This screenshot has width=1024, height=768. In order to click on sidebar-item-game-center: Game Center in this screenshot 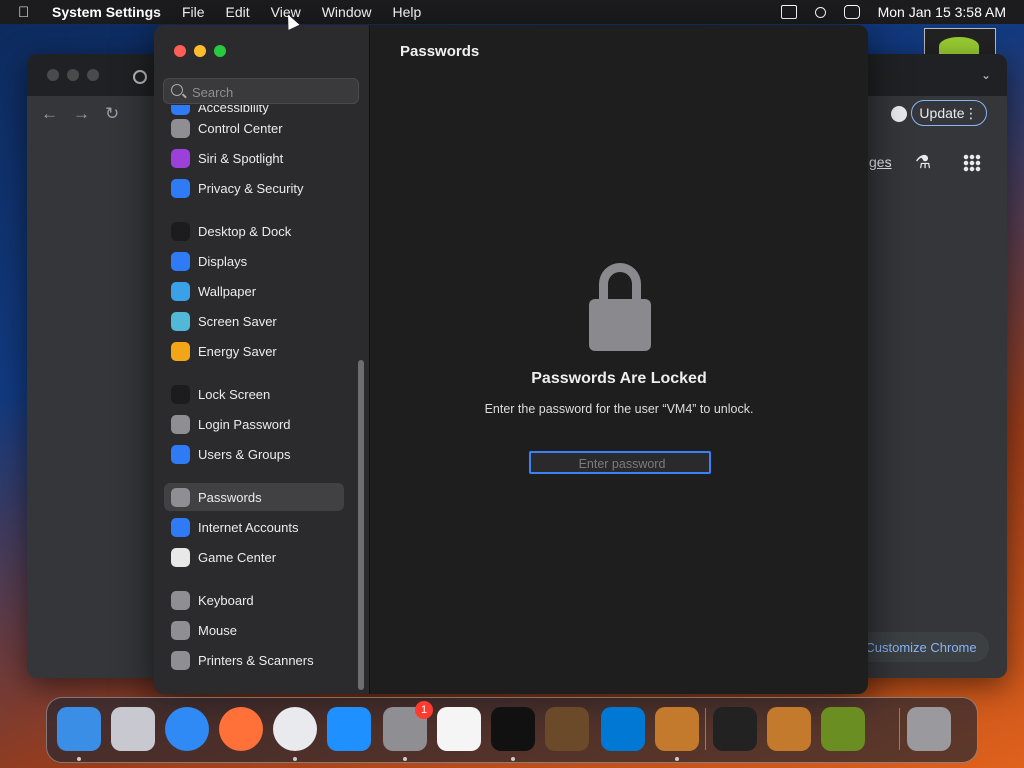, I will do `click(254, 557)`.